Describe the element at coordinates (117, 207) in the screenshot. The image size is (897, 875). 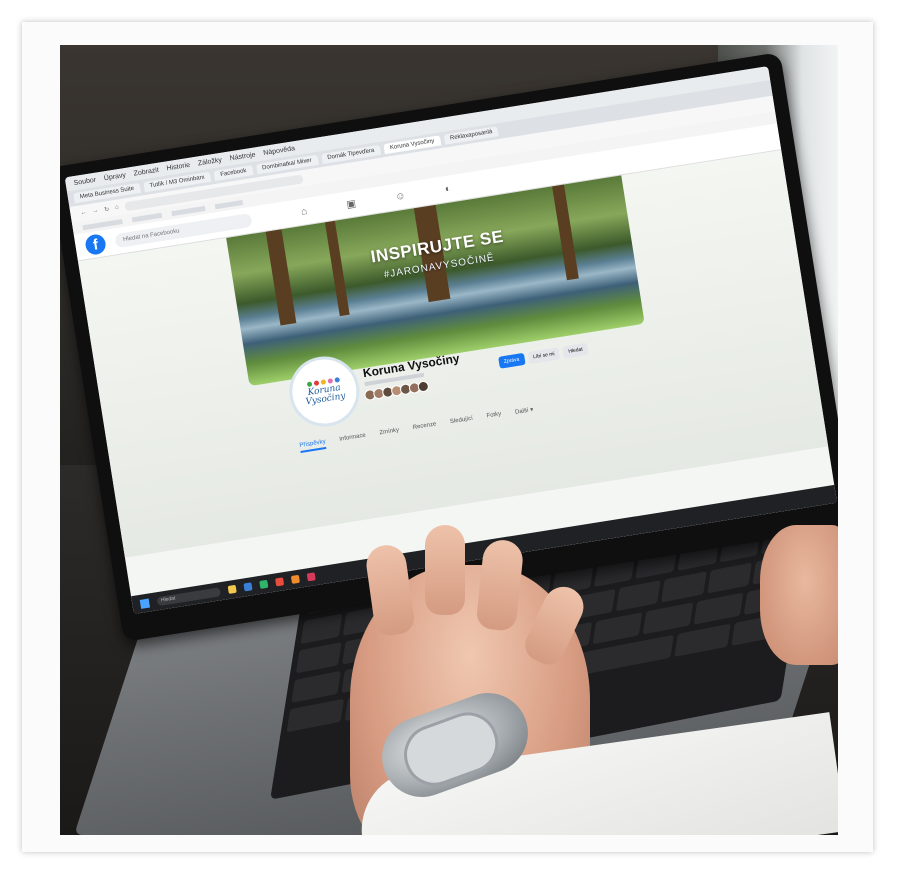
I see `home-icon: ⌂` at that location.